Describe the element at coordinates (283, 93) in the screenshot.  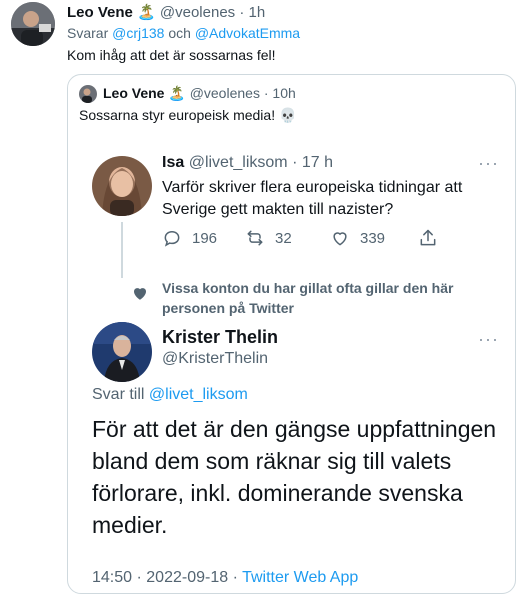
I see `timestamp: 10h` at that location.